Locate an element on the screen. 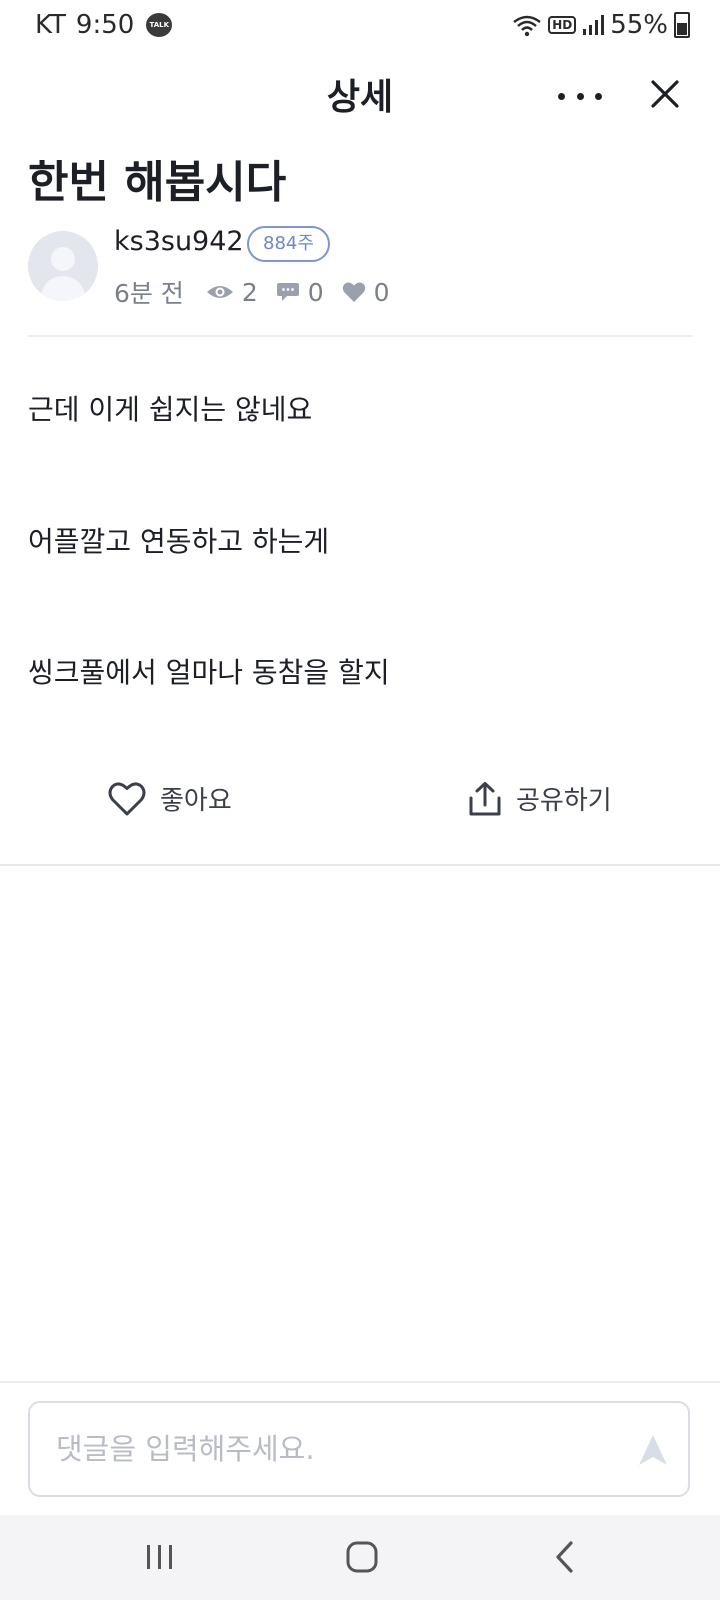  like-button-label: 좋아요 is located at coordinates (196, 801).